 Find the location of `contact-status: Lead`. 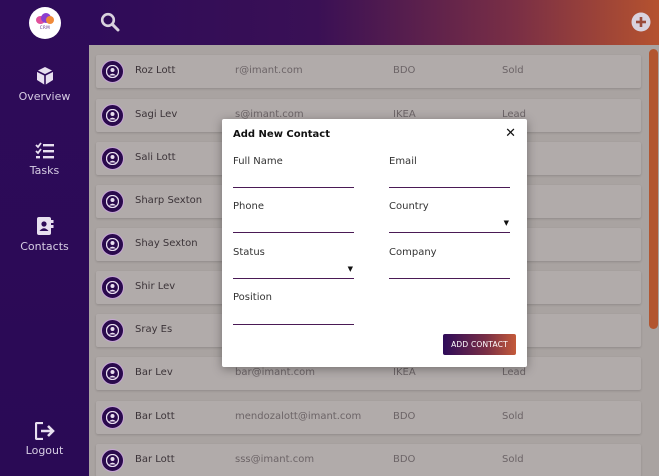

contact-status: Lead is located at coordinates (514, 372).